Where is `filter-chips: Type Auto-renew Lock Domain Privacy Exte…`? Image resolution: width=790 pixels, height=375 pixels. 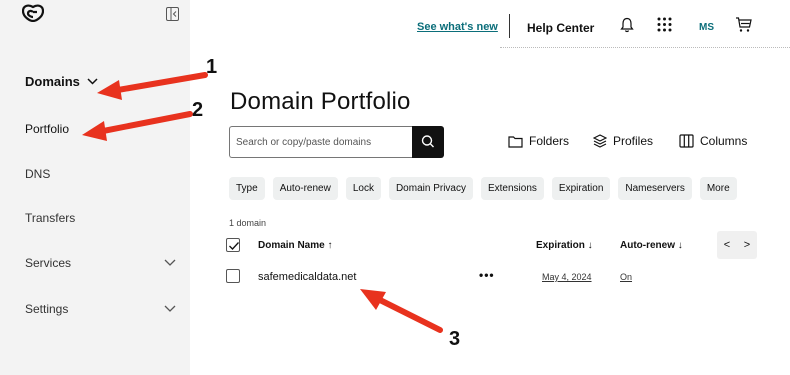
filter-chips: Type Auto-renew Lock Domain Privacy Exte… is located at coordinates (483, 188).